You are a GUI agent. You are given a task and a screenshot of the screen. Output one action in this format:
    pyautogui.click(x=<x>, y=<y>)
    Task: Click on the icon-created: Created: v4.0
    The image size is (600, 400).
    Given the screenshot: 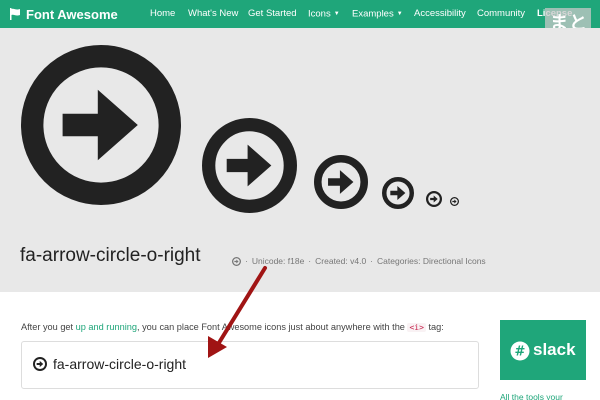 What is the action you would take?
    pyautogui.click(x=341, y=261)
    